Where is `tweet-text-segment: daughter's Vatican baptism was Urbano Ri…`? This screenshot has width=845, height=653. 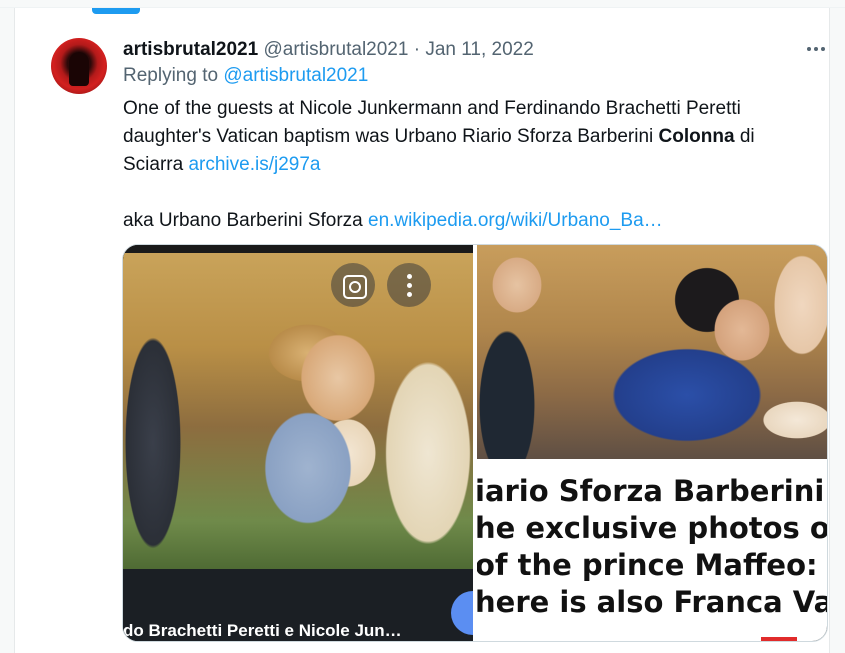 tweet-text-segment: daughter's Vatican baptism was Urbano Ri… is located at coordinates (391, 136).